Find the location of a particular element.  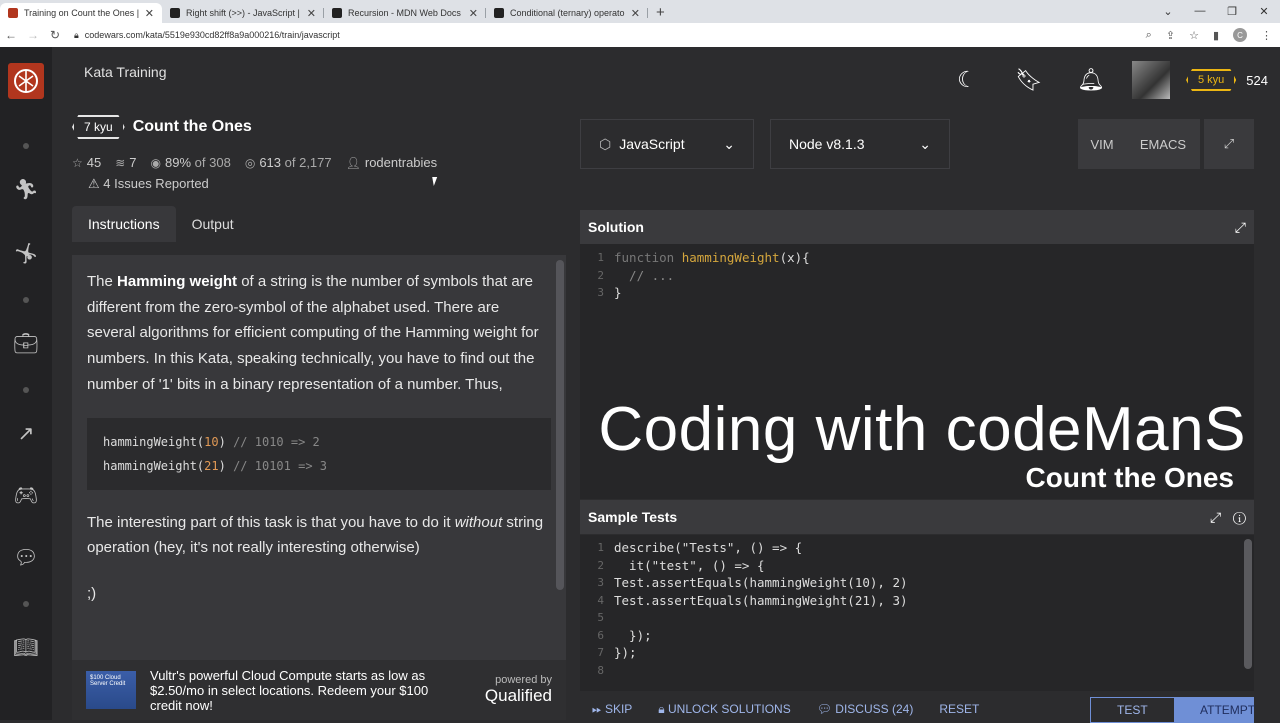

powered-by: powered by Qualified is located at coordinates (512, 690).